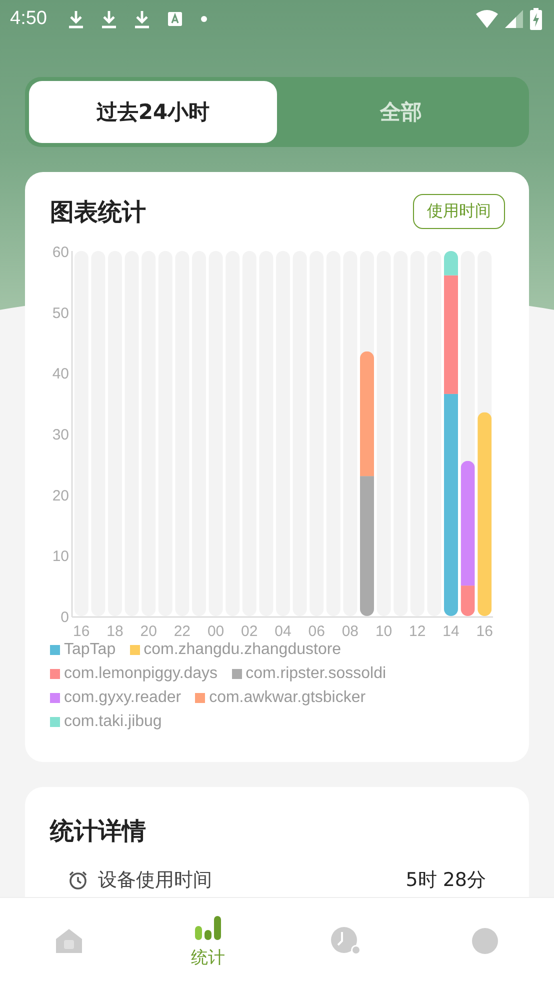  I want to click on x-tick-label: 18, so click(115, 631).